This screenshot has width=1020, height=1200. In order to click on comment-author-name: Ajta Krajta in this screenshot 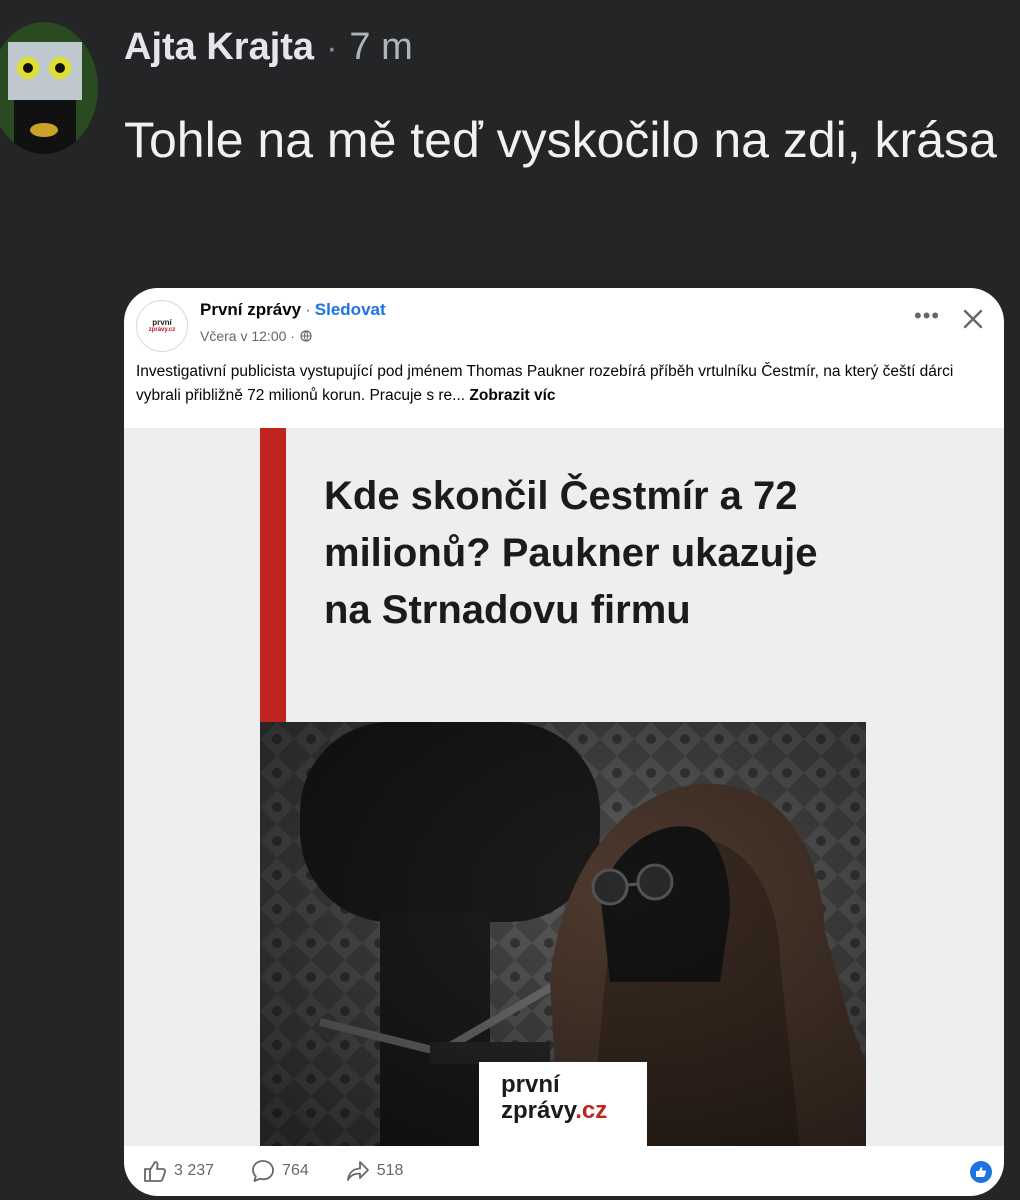, I will do `click(219, 47)`.